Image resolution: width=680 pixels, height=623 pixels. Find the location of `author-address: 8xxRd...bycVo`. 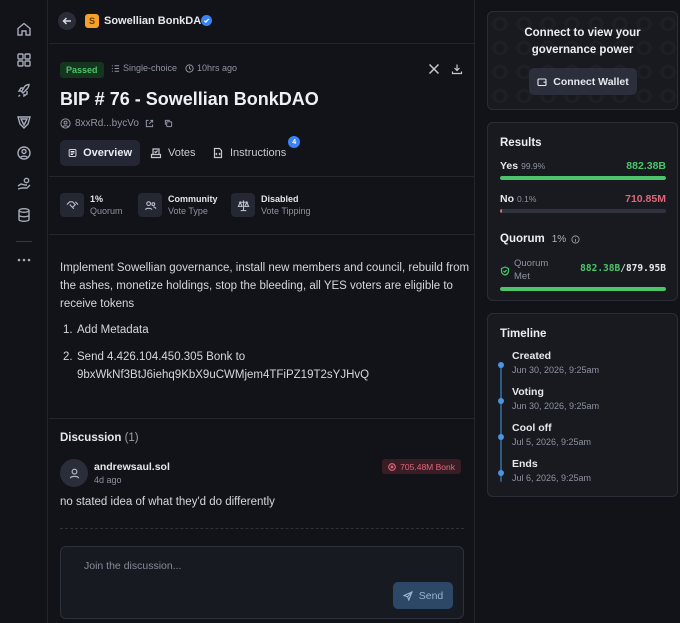

author-address: 8xxRd...bycVo is located at coordinates (107, 123).